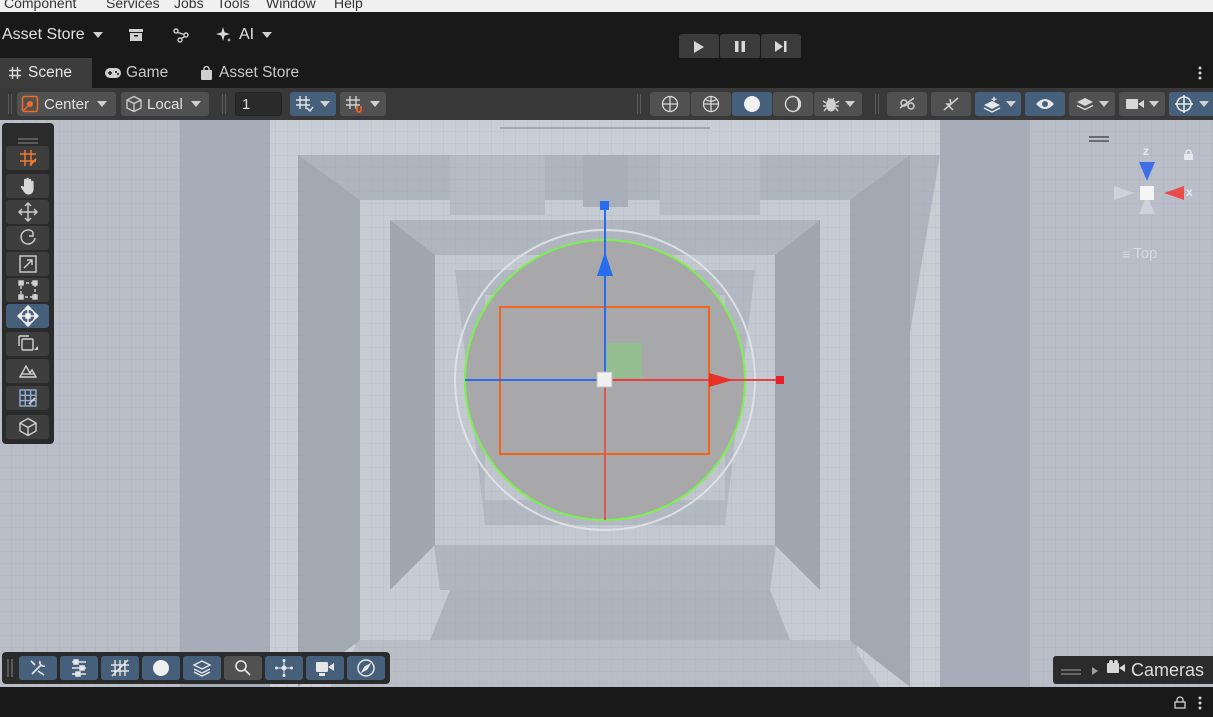 The width and height of the screenshot is (1213, 717). I want to click on shaded-wire-sphere-icon, so click(711, 104).